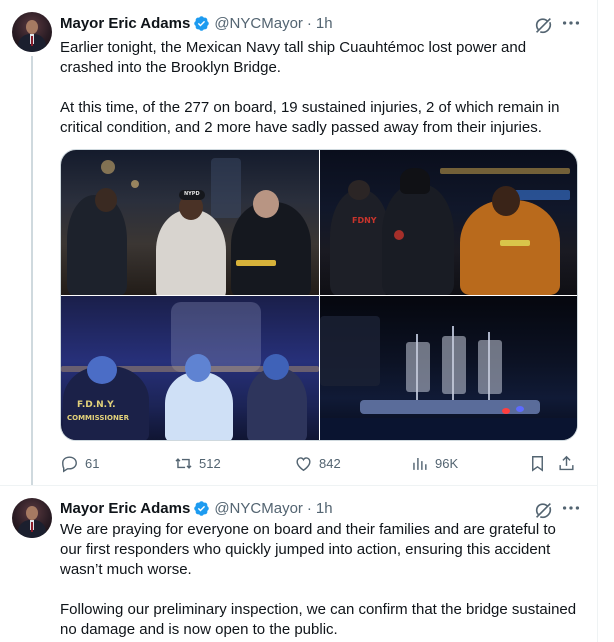  What do you see at coordinates (92, 463) in the screenshot?
I see `reply-count: 61` at bounding box center [92, 463].